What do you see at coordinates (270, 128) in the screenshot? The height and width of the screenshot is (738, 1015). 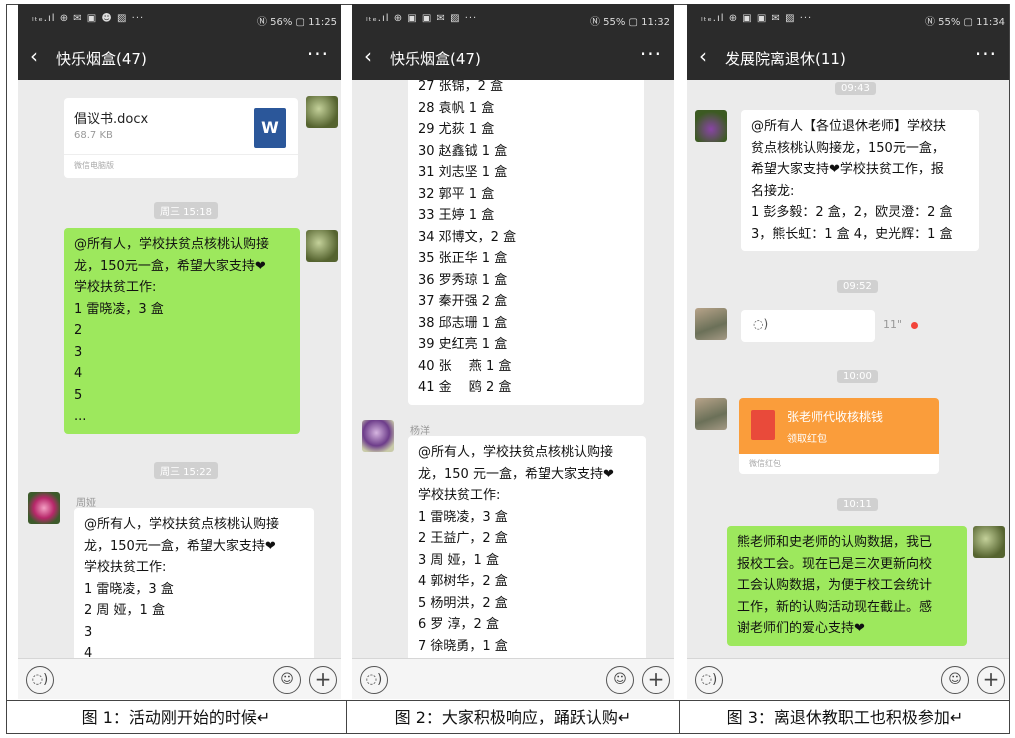 I see `word-file-icon: W` at bounding box center [270, 128].